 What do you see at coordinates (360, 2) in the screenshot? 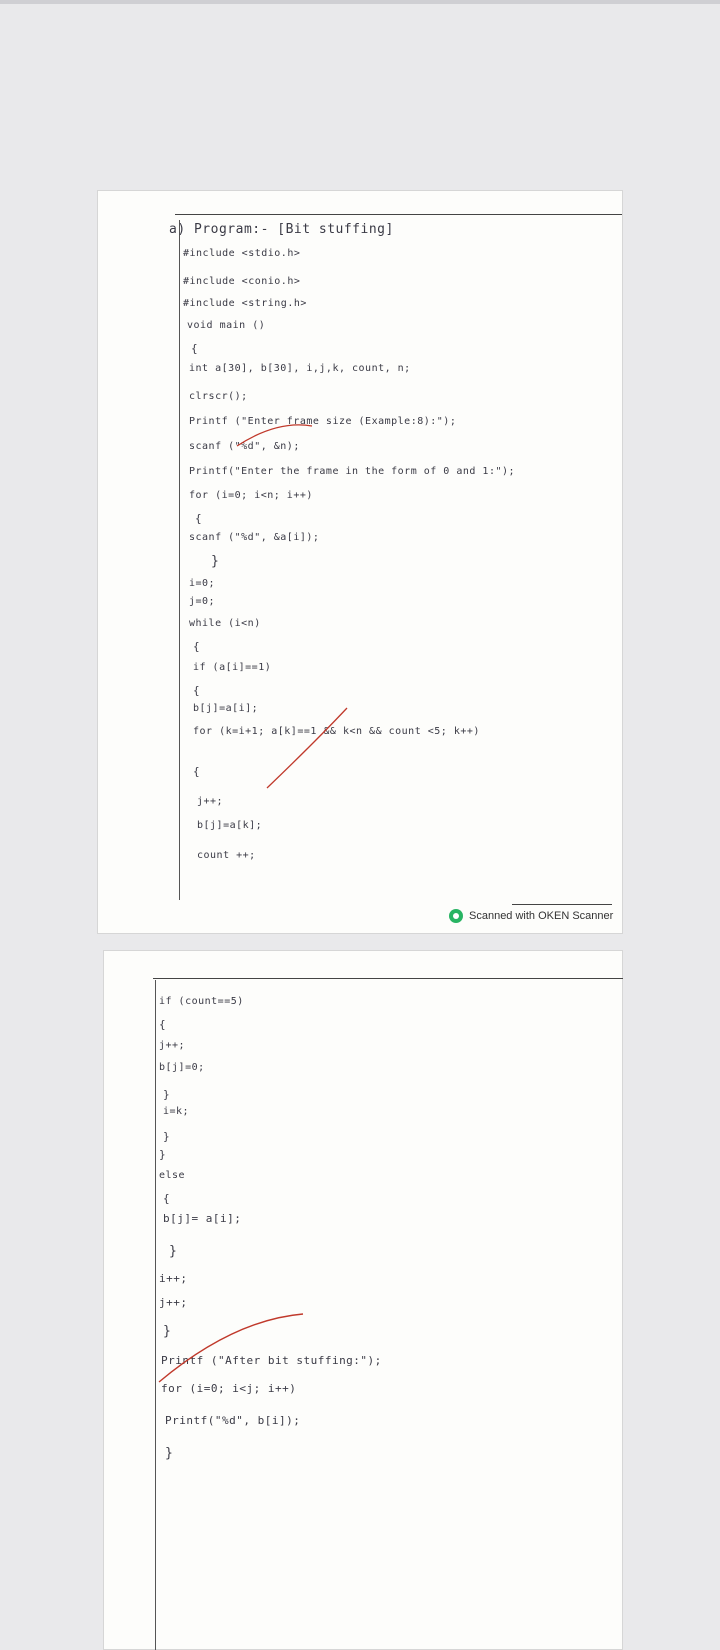
I see `top-bar` at bounding box center [360, 2].